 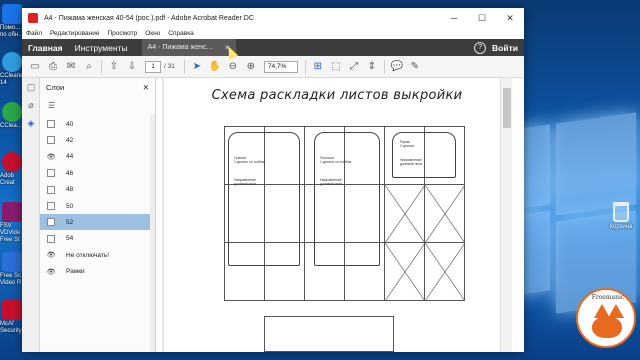 What do you see at coordinates (71, 67) in the screenshot?
I see `email-icon: ✉` at bounding box center [71, 67].